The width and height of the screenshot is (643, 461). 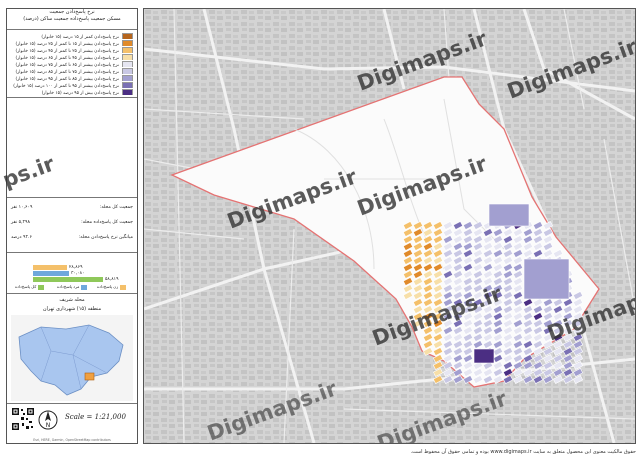 I want to click on chip-male: مرد پاسخ‌داده, so click(x=72, y=286).